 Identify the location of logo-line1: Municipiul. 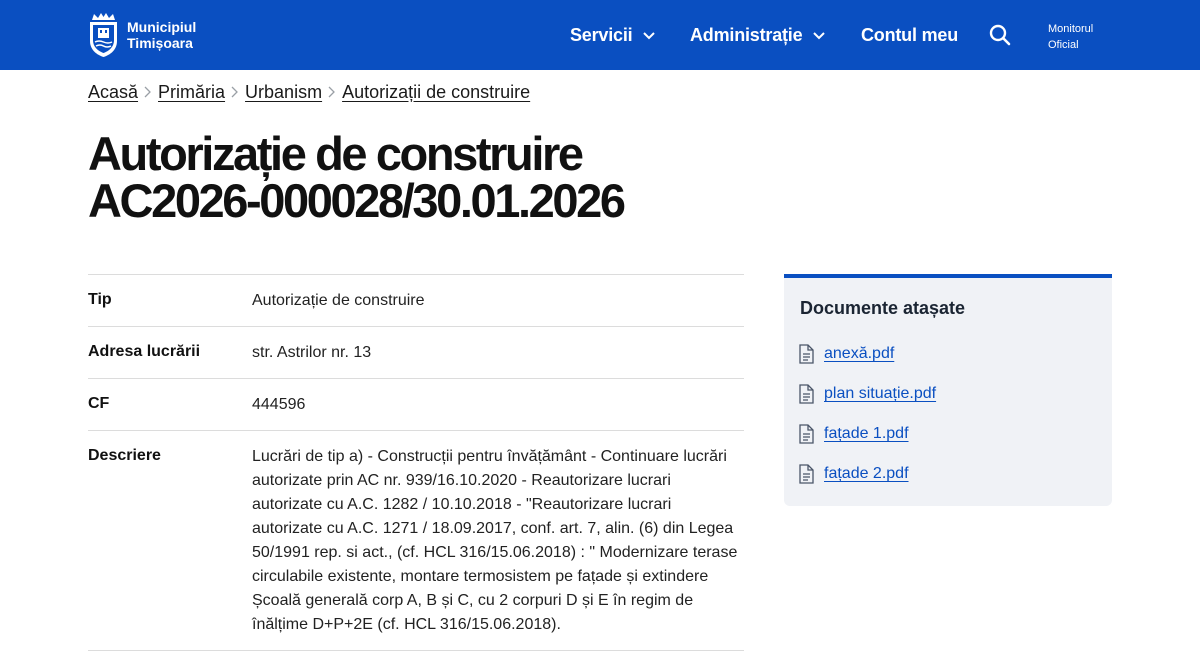
(162, 26).